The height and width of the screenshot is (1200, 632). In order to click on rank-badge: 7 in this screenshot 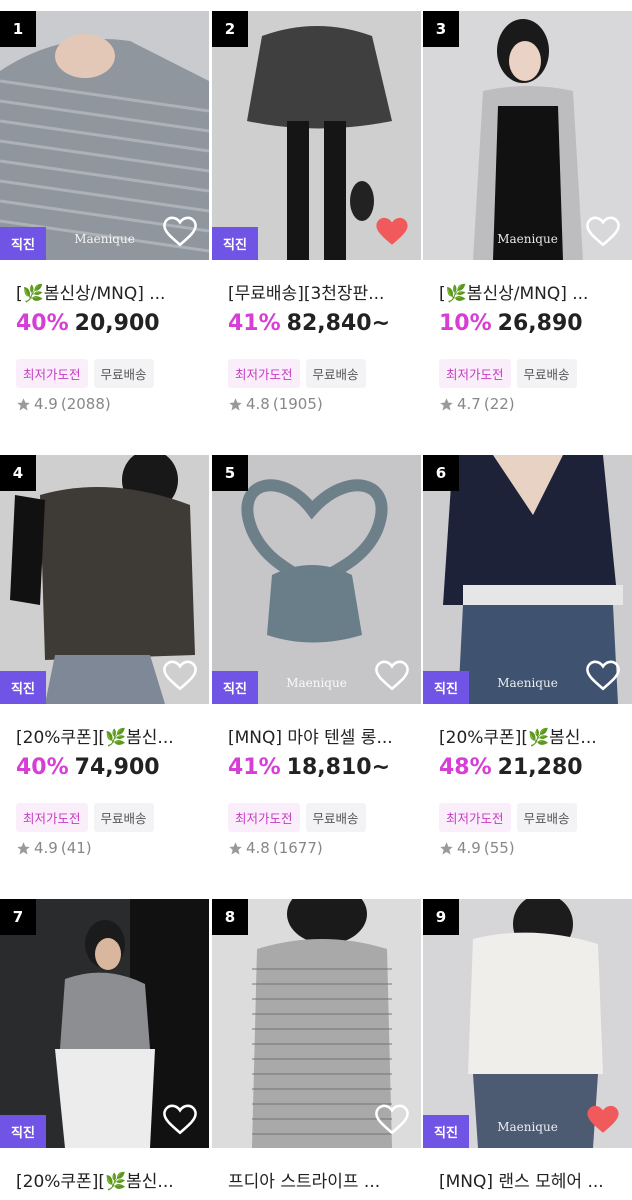, I will do `click(18, 917)`.